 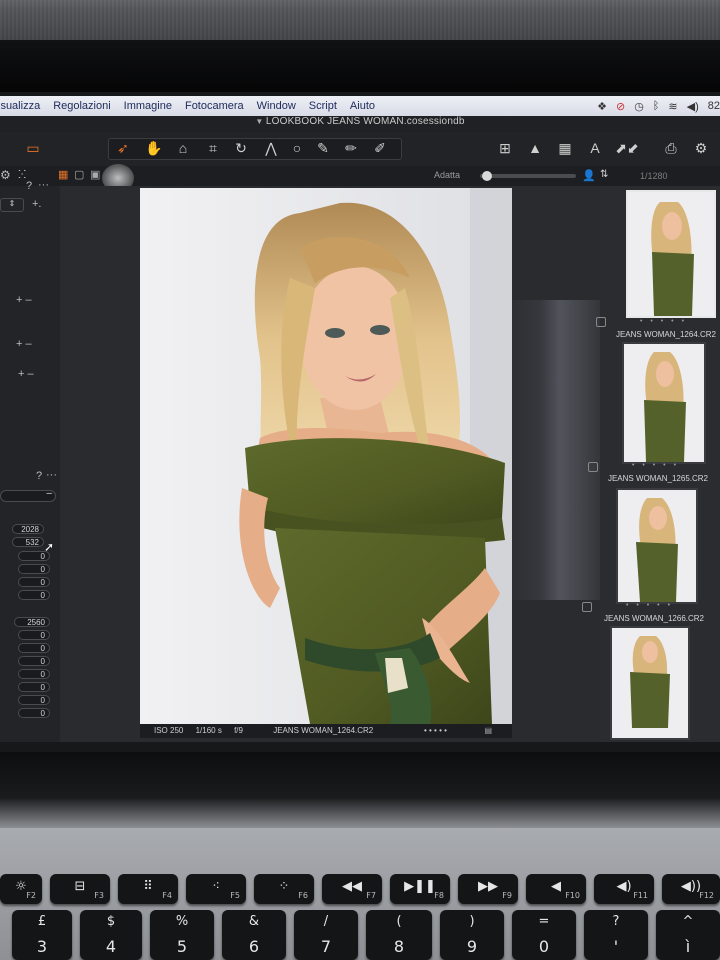 What do you see at coordinates (34, 556) in the screenshot?
I see `crop-value-3: 0` at bounding box center [34, 556].